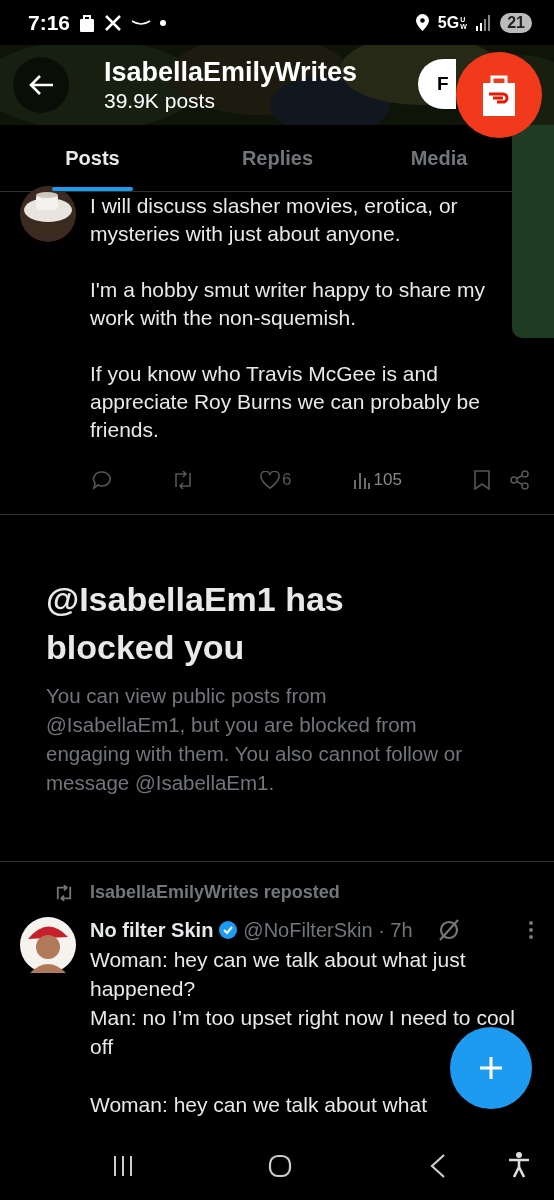 This screenshot has width=554, height=1200. What do you see at coordinates (491, 1068) in the screenshot?
I see `plus-icon` at bounding box center [491, 1068].